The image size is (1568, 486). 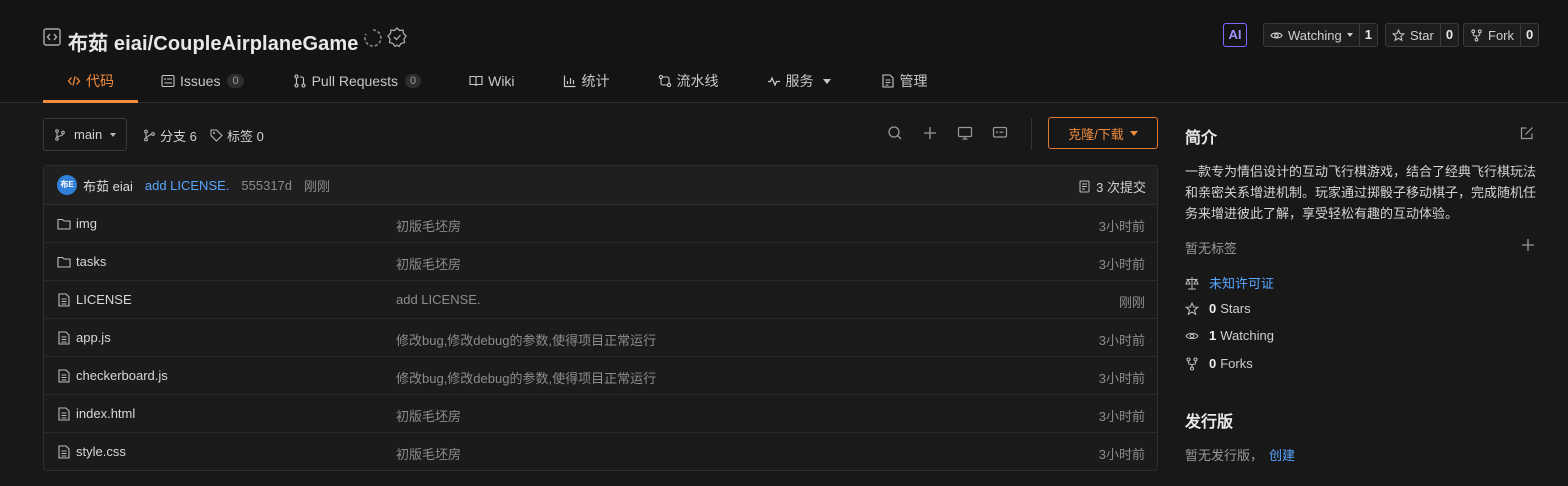 I want to click on tab-code: 代码, so click(x=90, y=82).